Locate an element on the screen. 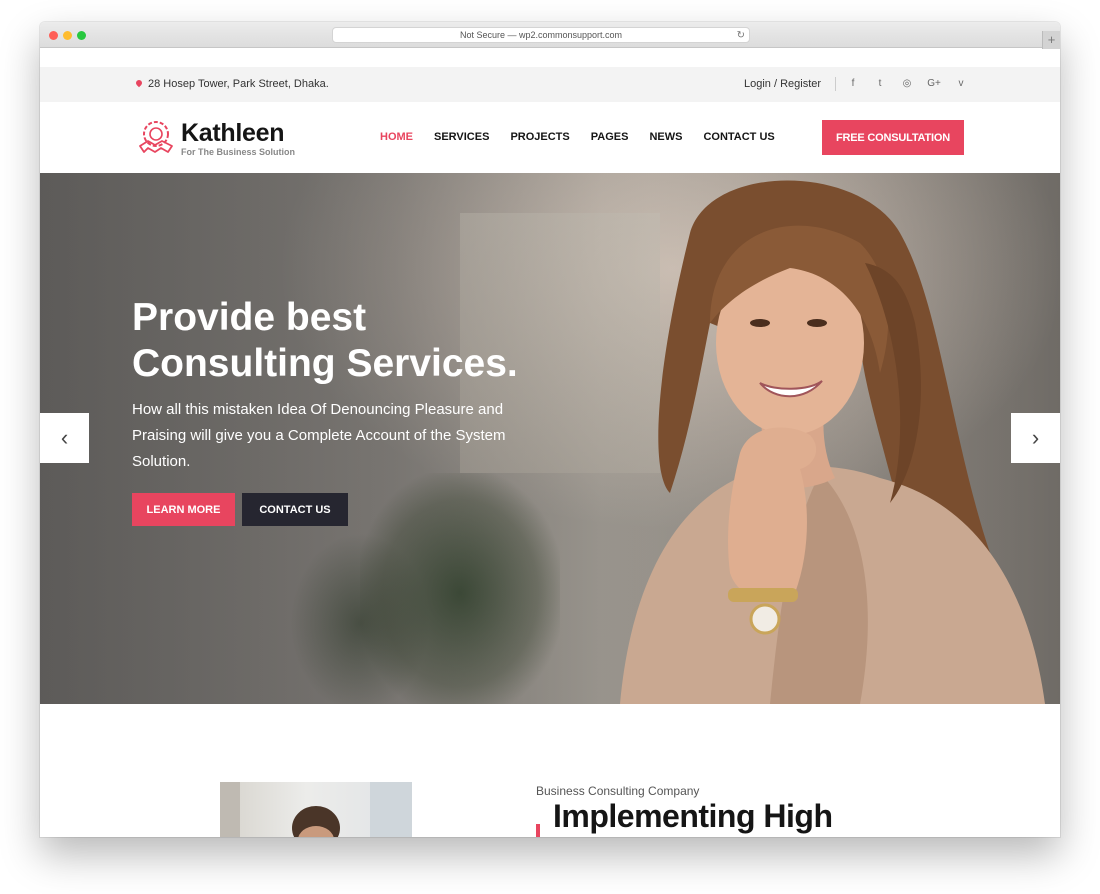  minimize-window-button is located at coordinates (67, 35).